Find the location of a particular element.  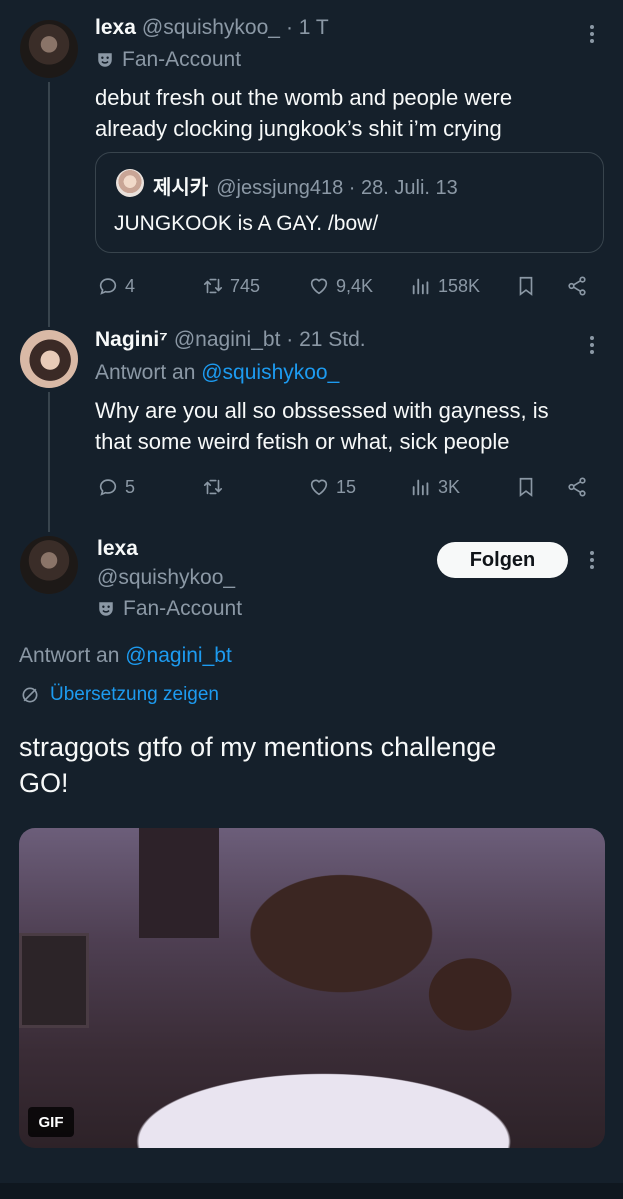

reply-to-link: @squishykoo_ is located at coordinates (270, 372).